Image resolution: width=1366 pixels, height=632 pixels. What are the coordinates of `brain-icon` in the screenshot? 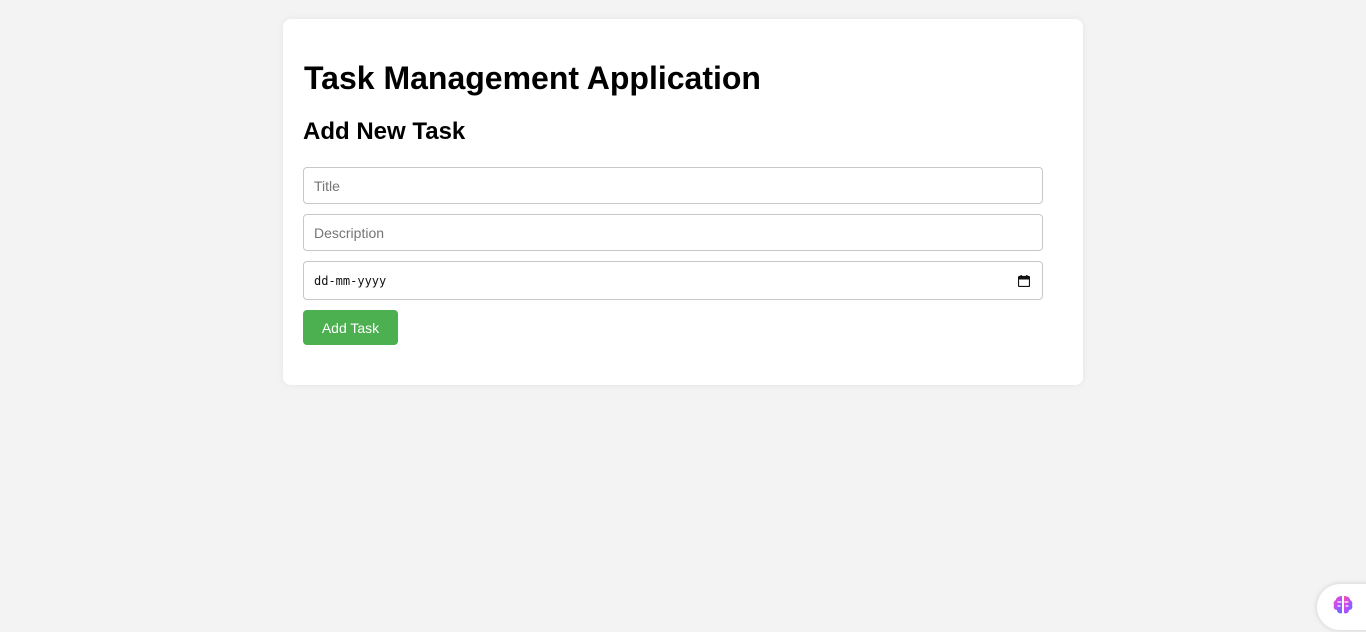 It's located at (1343, 607).